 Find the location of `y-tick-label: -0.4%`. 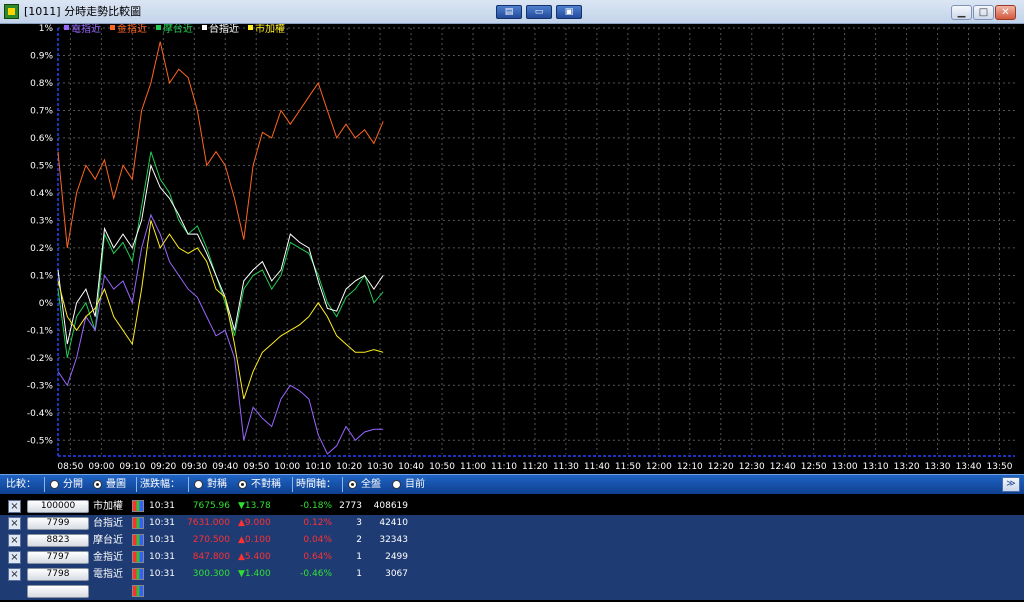

y-tick-label: -0.4% is located at coordinates (40, 414).